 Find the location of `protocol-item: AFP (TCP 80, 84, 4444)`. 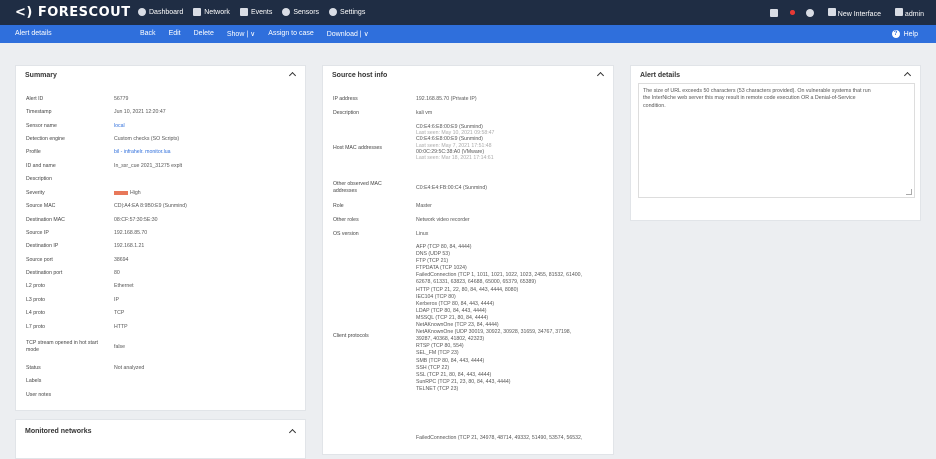

protocol-item: AFP (TCP 80, 84, 4444) is located at coordinates (444, 247).